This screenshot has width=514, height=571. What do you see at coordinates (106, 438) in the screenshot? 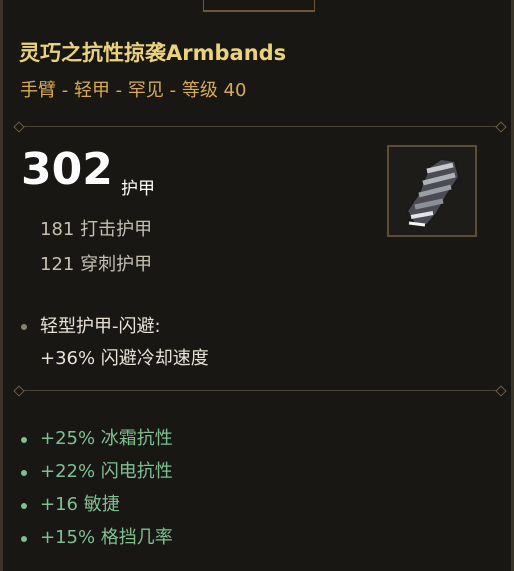
I see `bonus-line: +25% 冰霜抗性` at bounding box center [106, 438].